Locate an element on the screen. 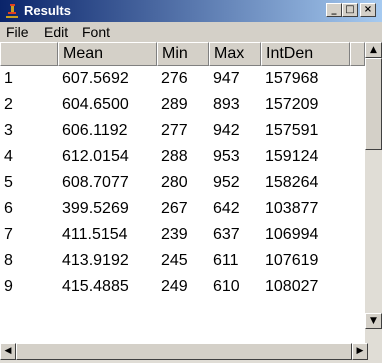 Image resolution: width=382 pixels, height=363 pixels. menu-bar: File Edit Font is located at coordinates (191, 32).